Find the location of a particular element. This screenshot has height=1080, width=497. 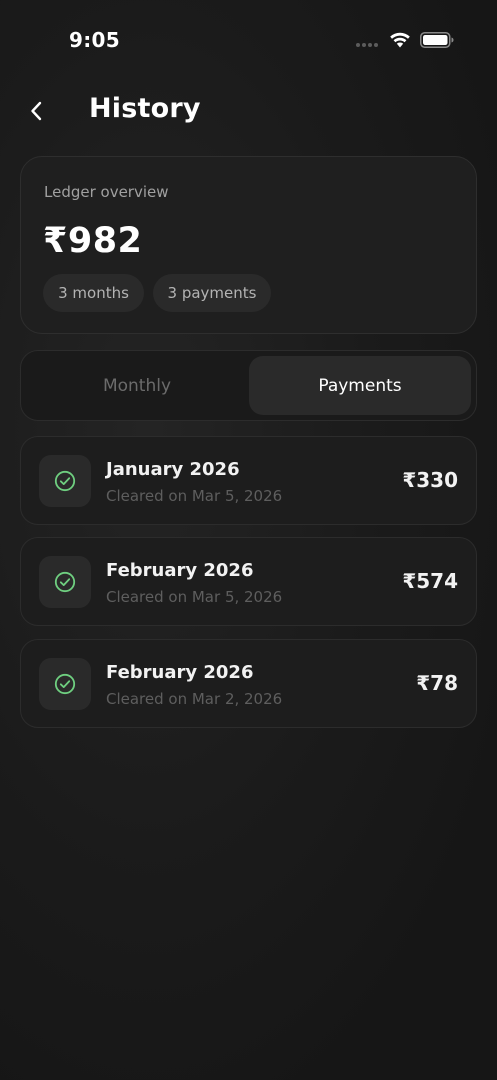

overview-label: Ledger overview is located at coordinates (106, 192).